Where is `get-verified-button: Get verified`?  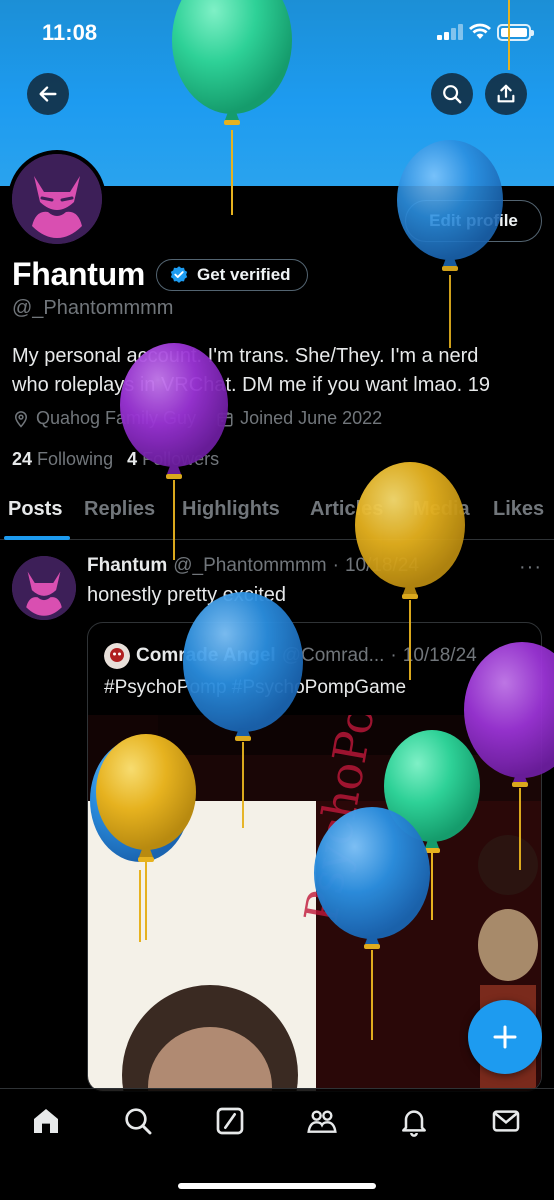 get-verified-button: Get verified is located at coordinates (232, 275).